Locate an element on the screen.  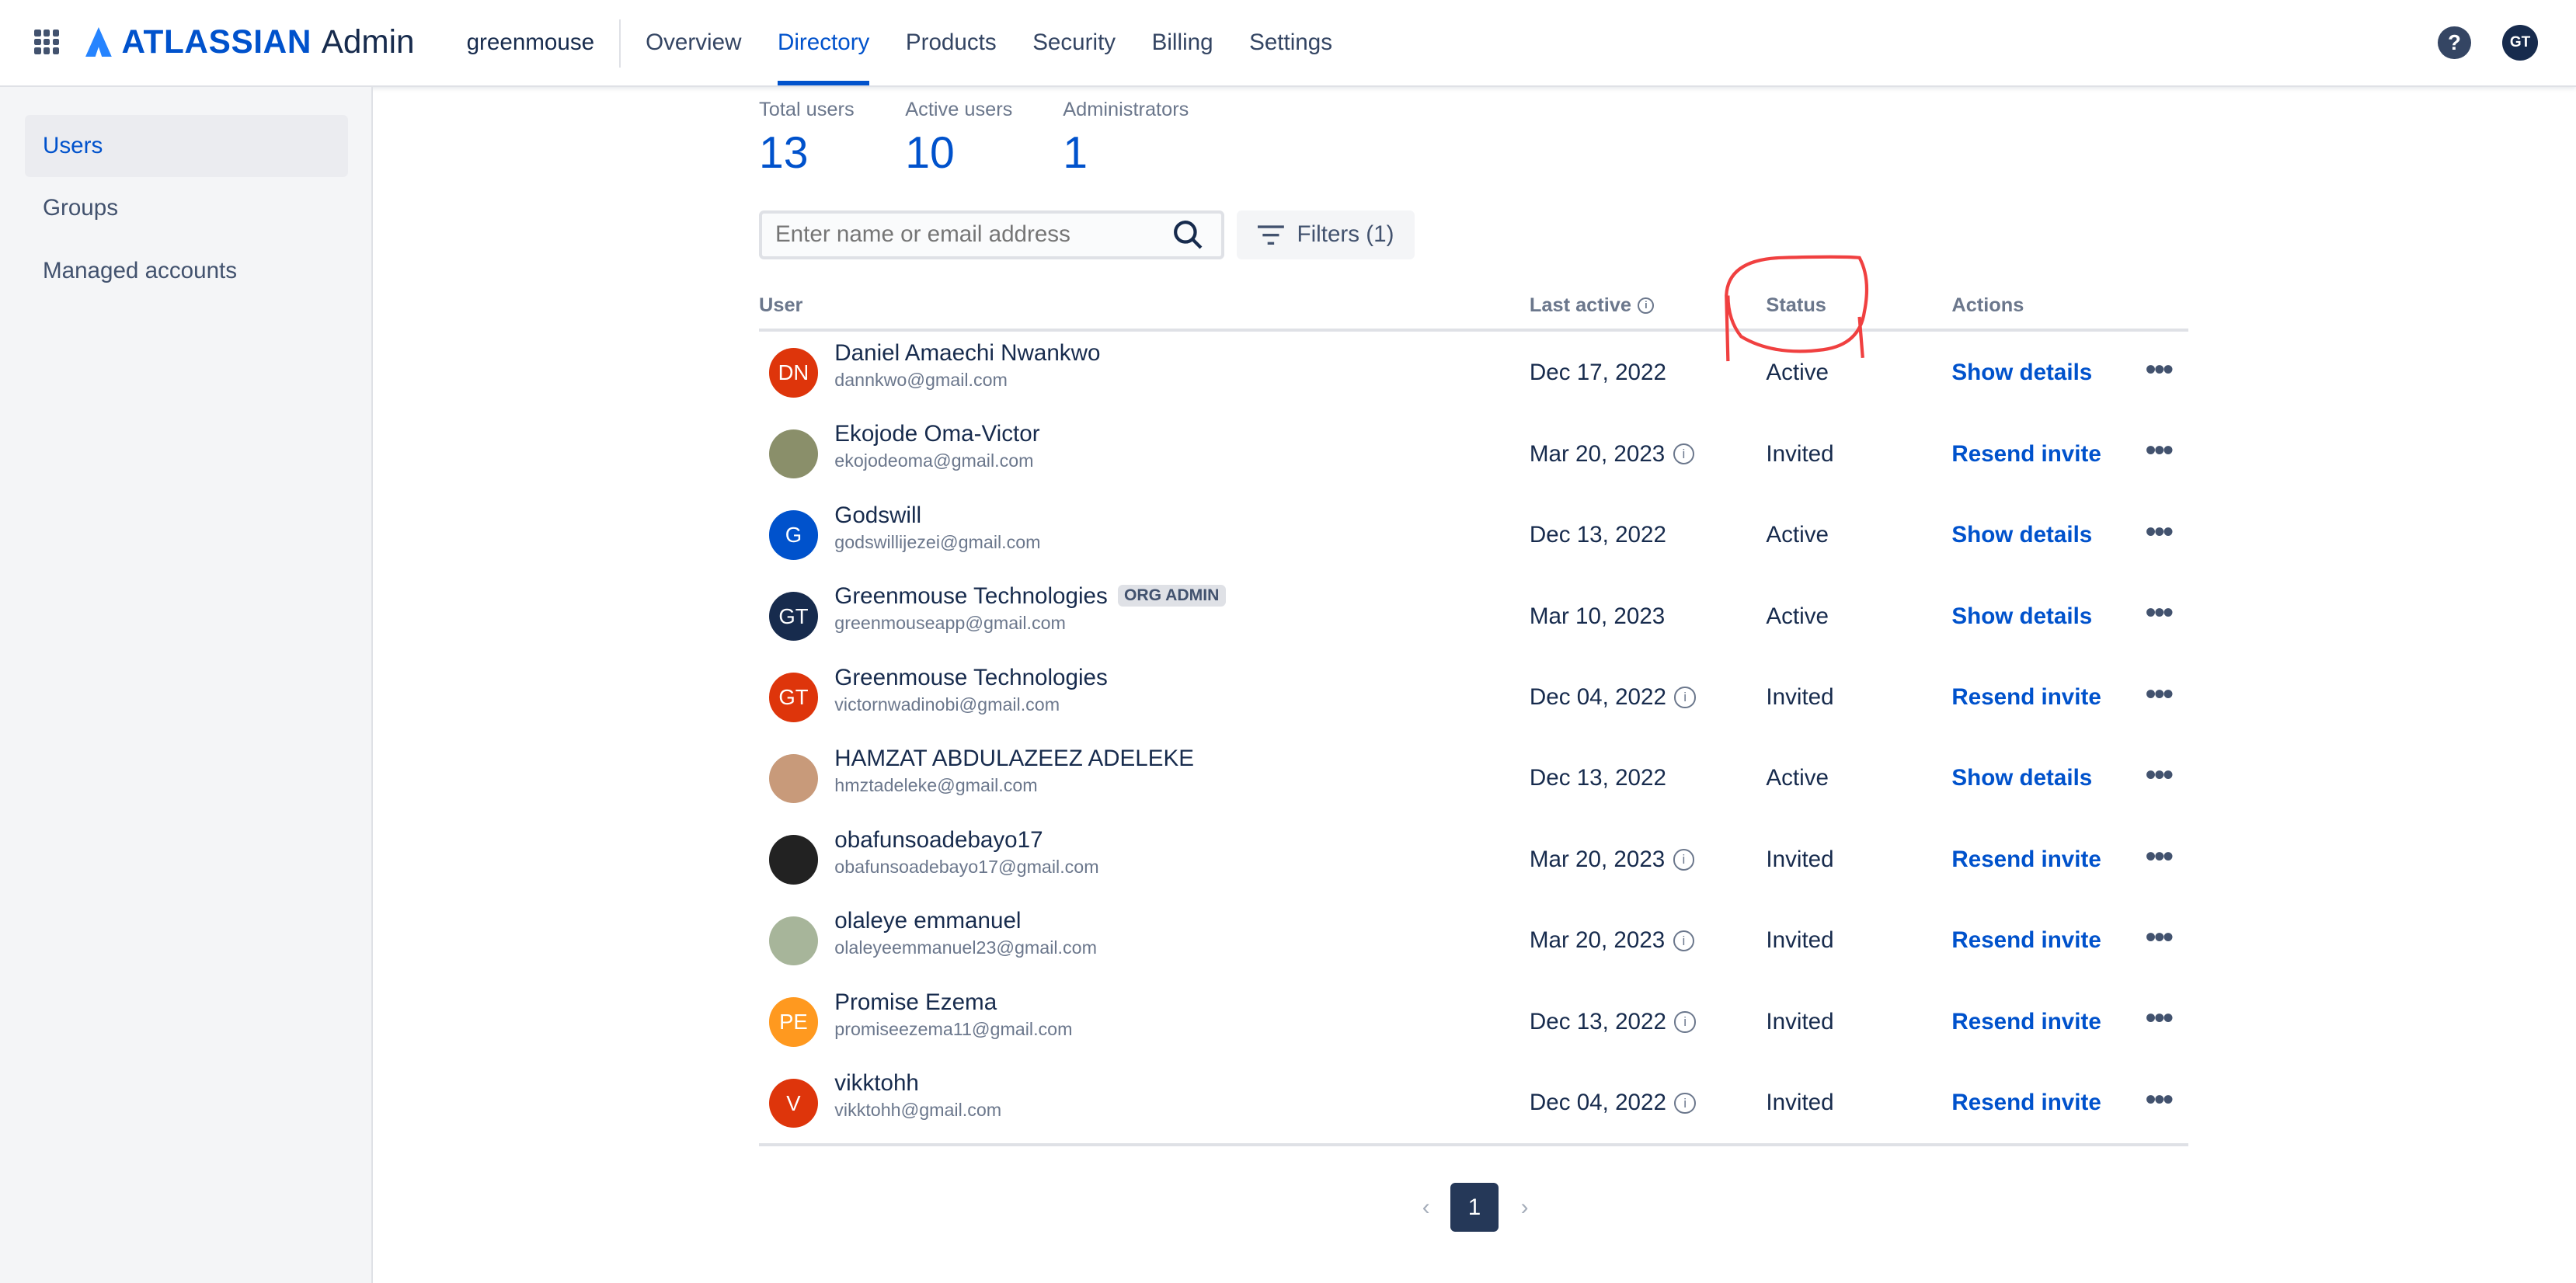
user-email: obafunsoadebayo17@gmail.com is located at coordinates (967, 866).